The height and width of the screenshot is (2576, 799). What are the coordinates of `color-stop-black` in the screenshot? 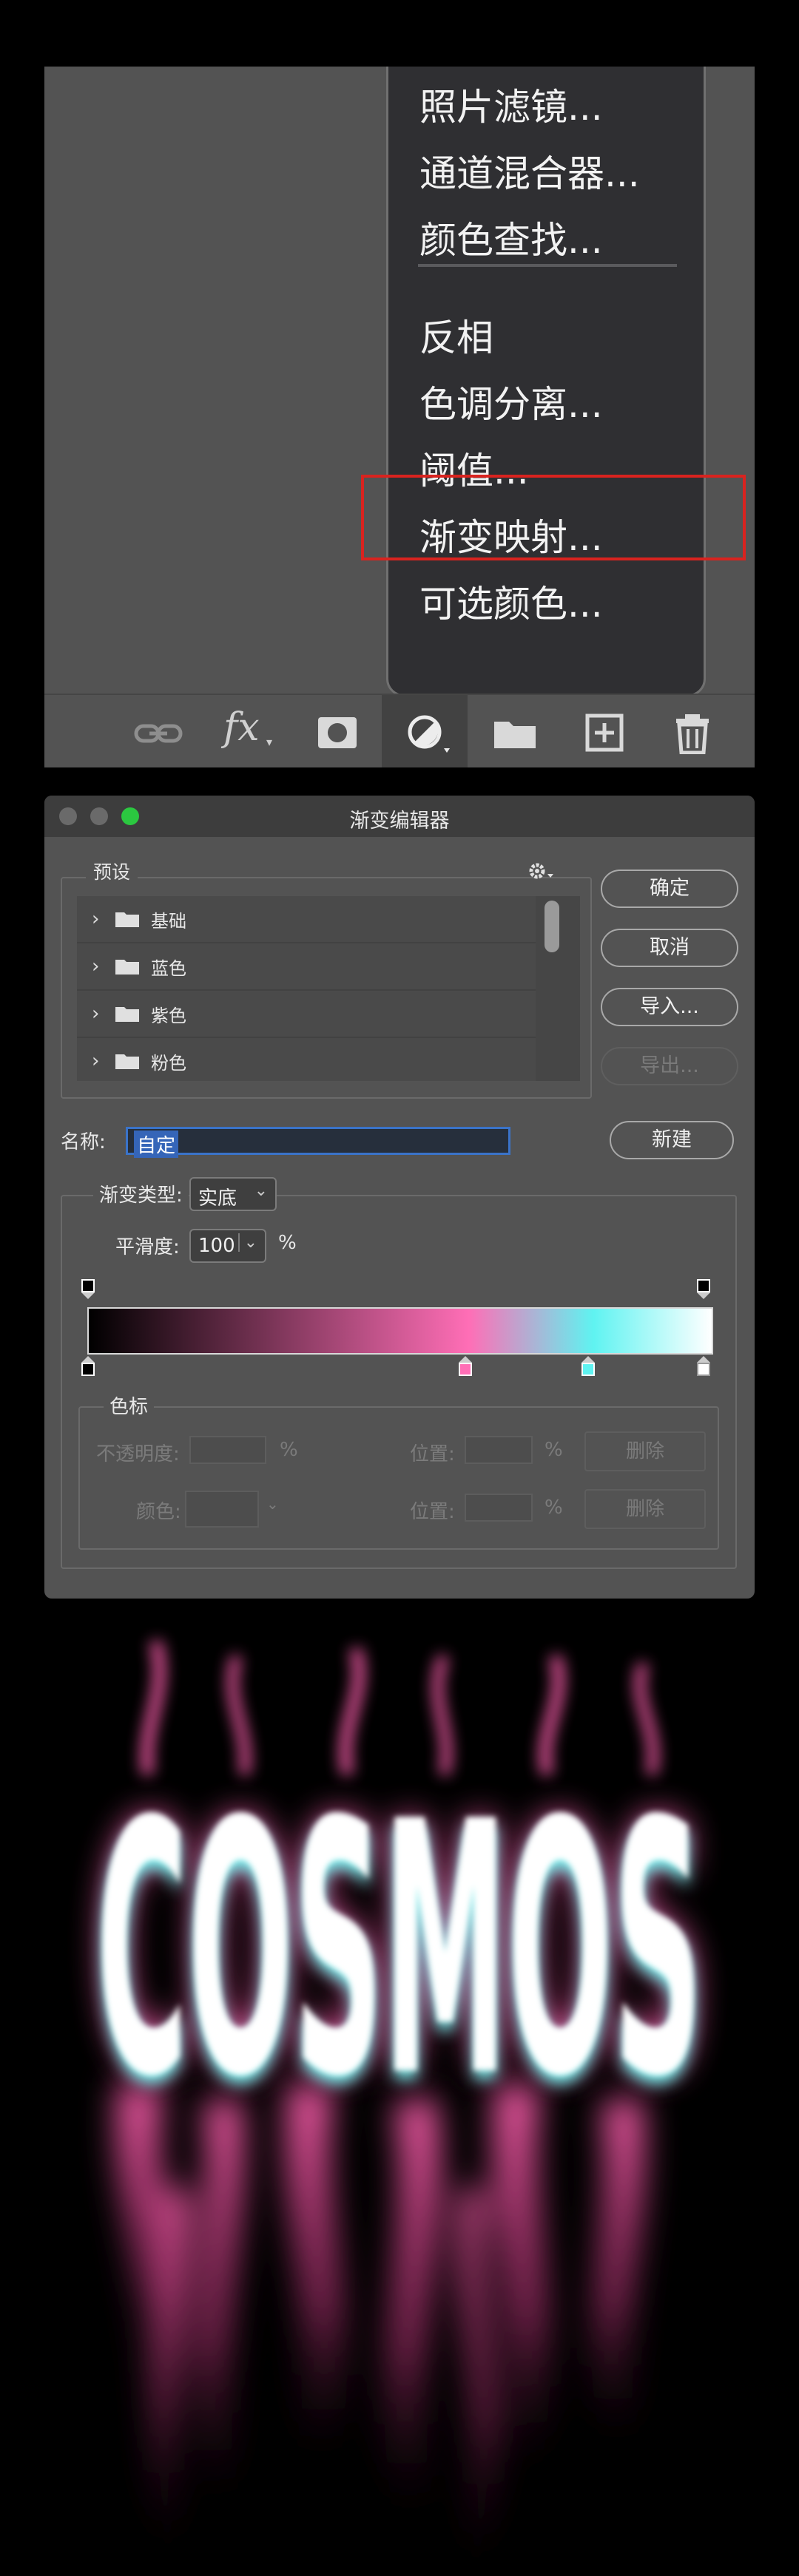 It's located at (87, 1366).